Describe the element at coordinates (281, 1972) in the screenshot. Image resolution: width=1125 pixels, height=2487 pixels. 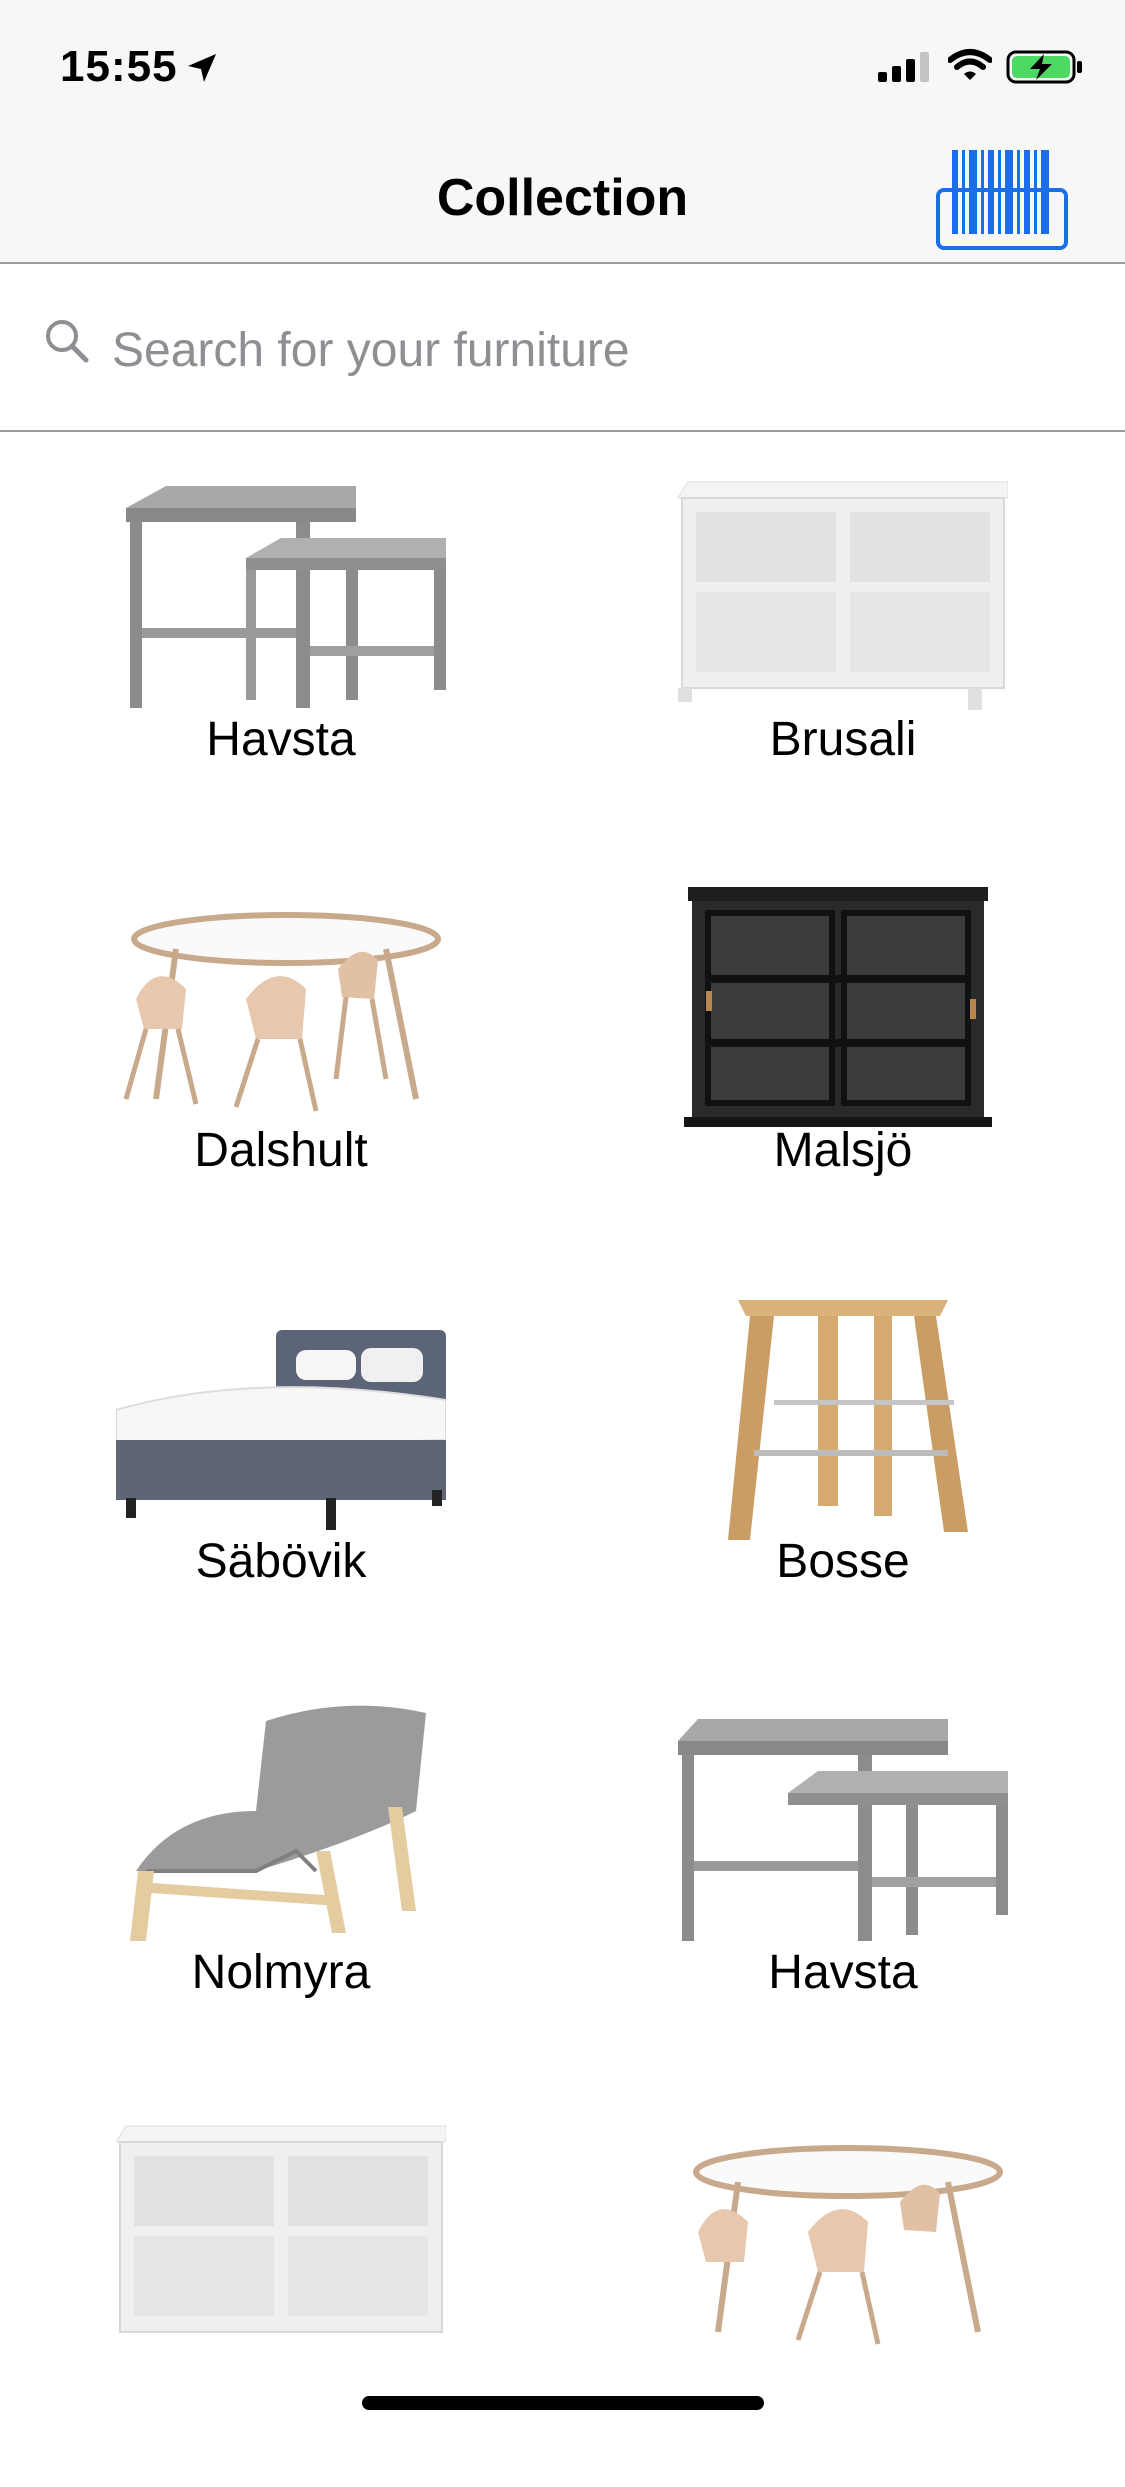
I see `product-name: Nolmyra` at that location.